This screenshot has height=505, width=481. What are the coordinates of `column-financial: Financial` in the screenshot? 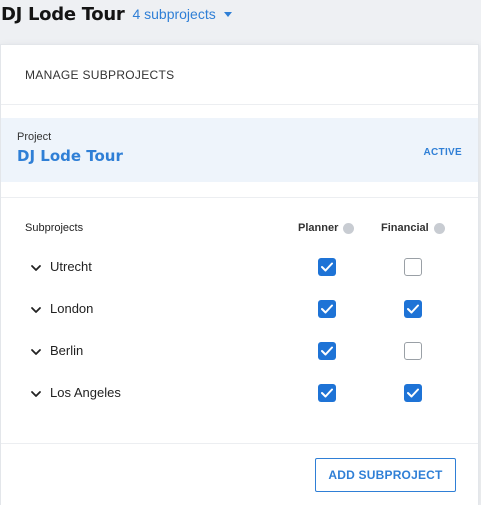 It's located at (413, 228).